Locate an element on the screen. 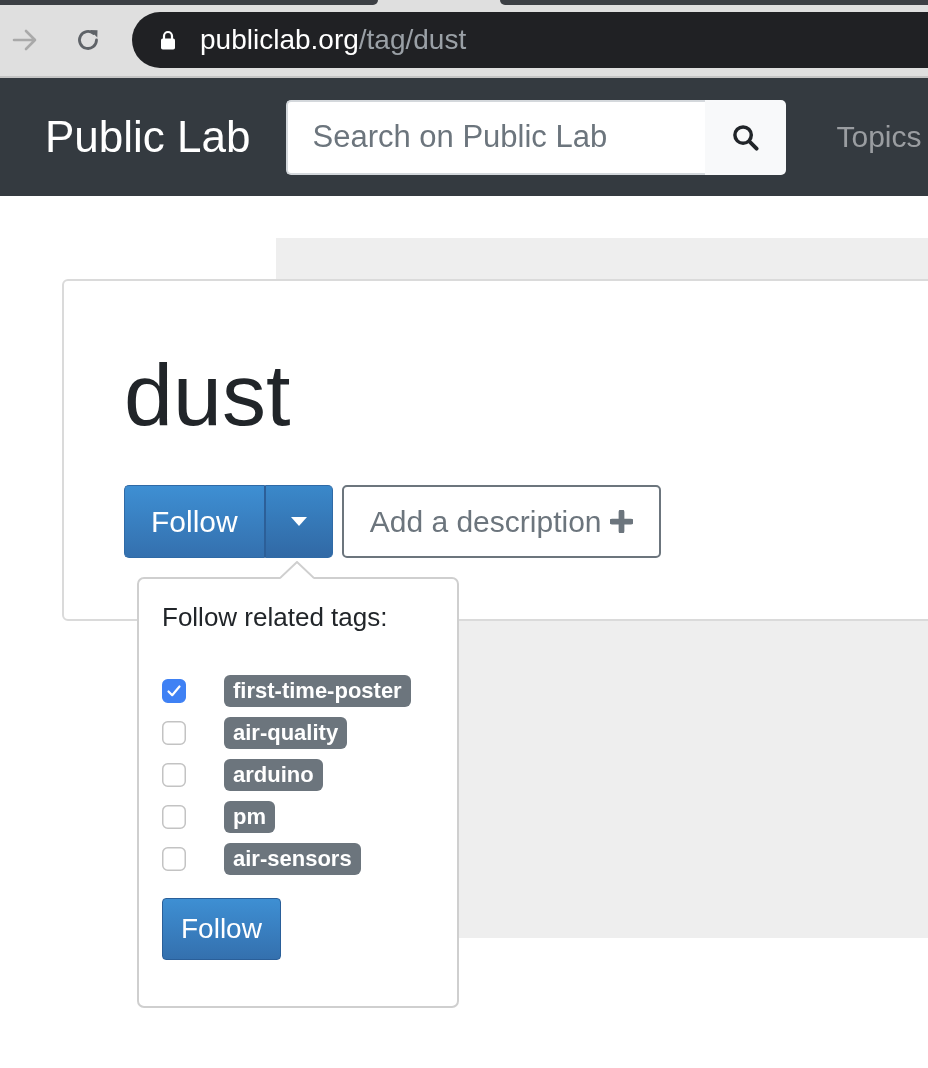  address-bar: publiclab.org/tag/dust is located at coordinates (530, 40).